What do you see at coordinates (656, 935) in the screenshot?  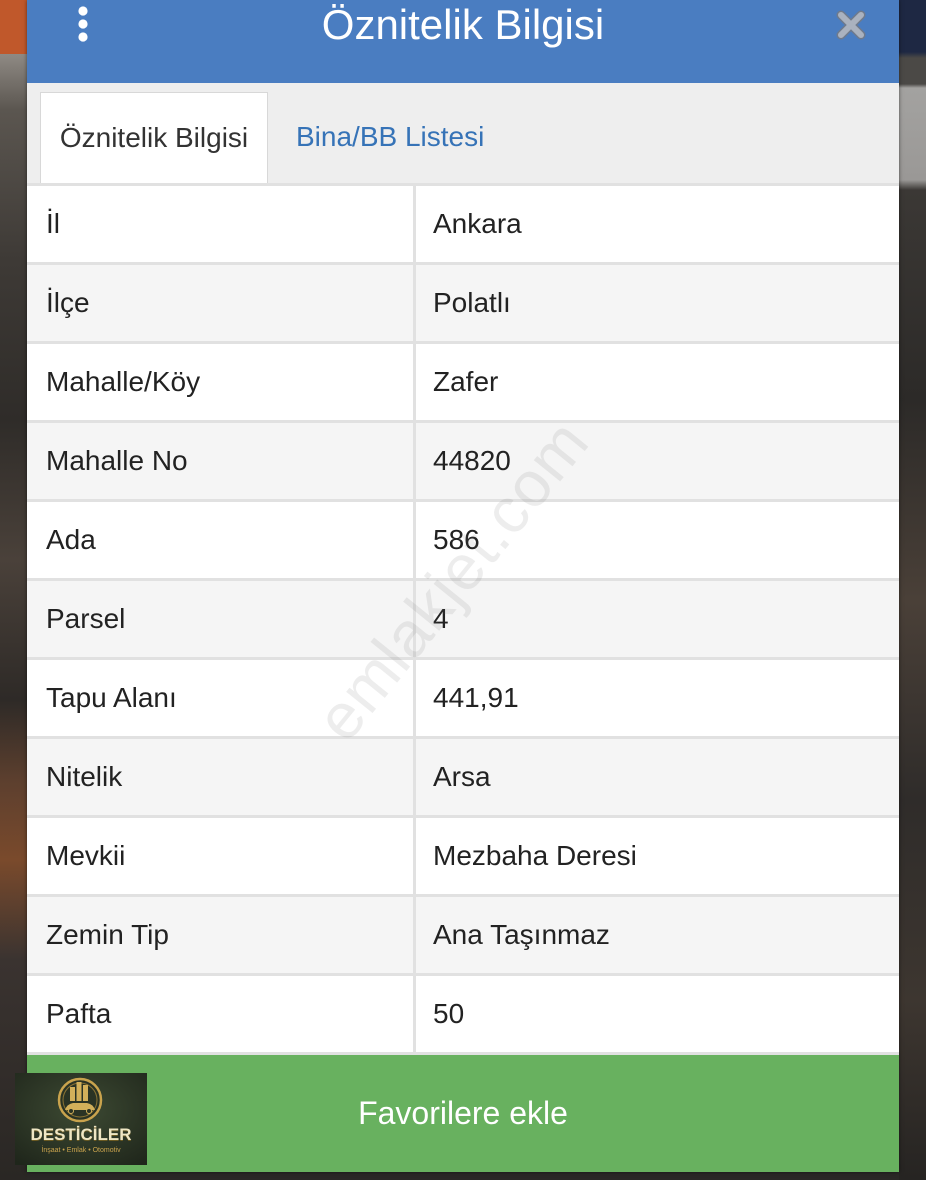 I see `attribute-value: Ana Taşınmaz` at bounding box center [656, 935].